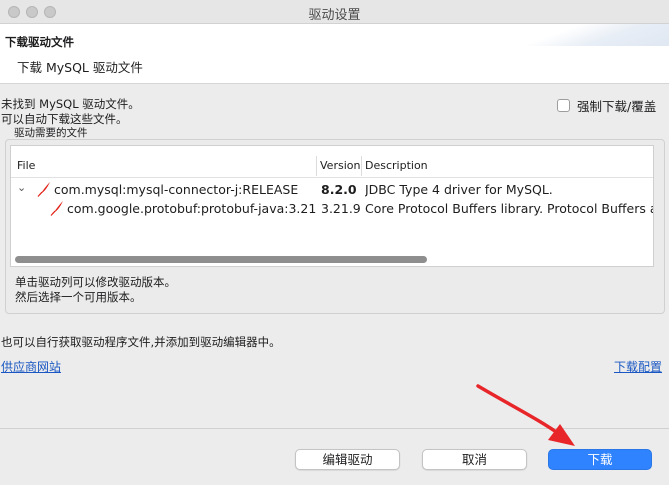  I want to click on horizontal-scrollbar, so click(221, 259).